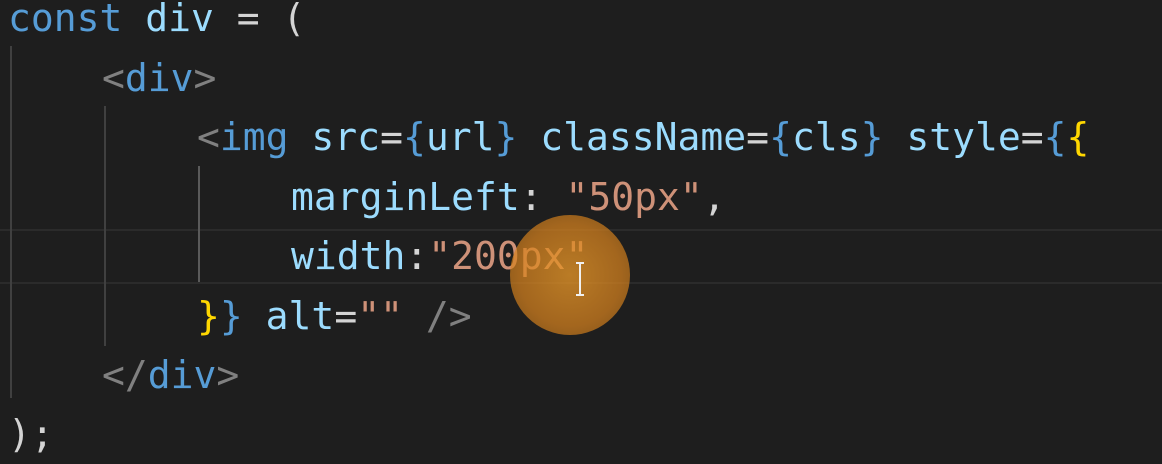 This screenshot has width=1162, height=464. Describe the element at coordinates (570, 275) in the screenshot. I see `mouse-click-highlight` at that location.